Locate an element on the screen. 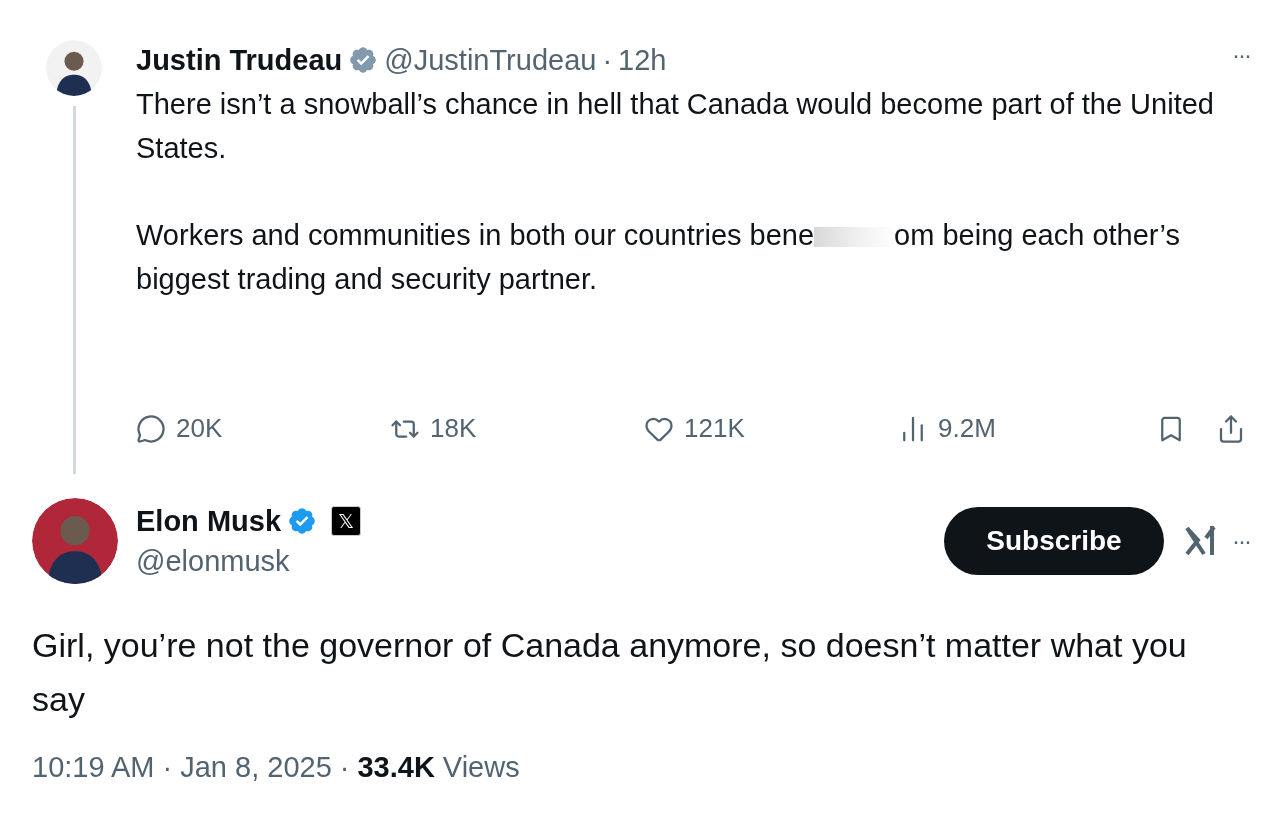  author-name: Justin Trudeau is located at coordinates (239, 60).